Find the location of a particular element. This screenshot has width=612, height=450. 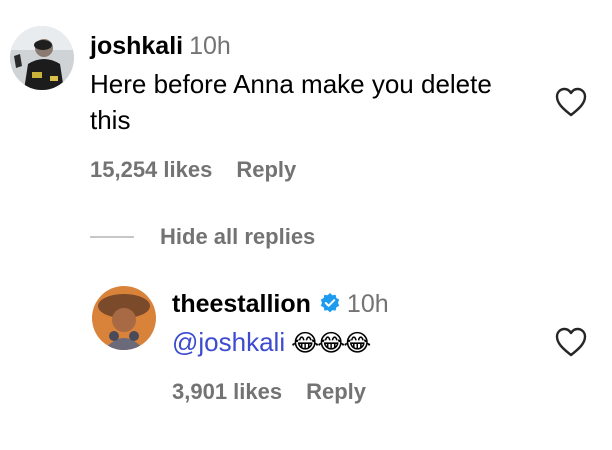

comment-text: Here before Anna make you delete this is located at coordinates (291, 102).